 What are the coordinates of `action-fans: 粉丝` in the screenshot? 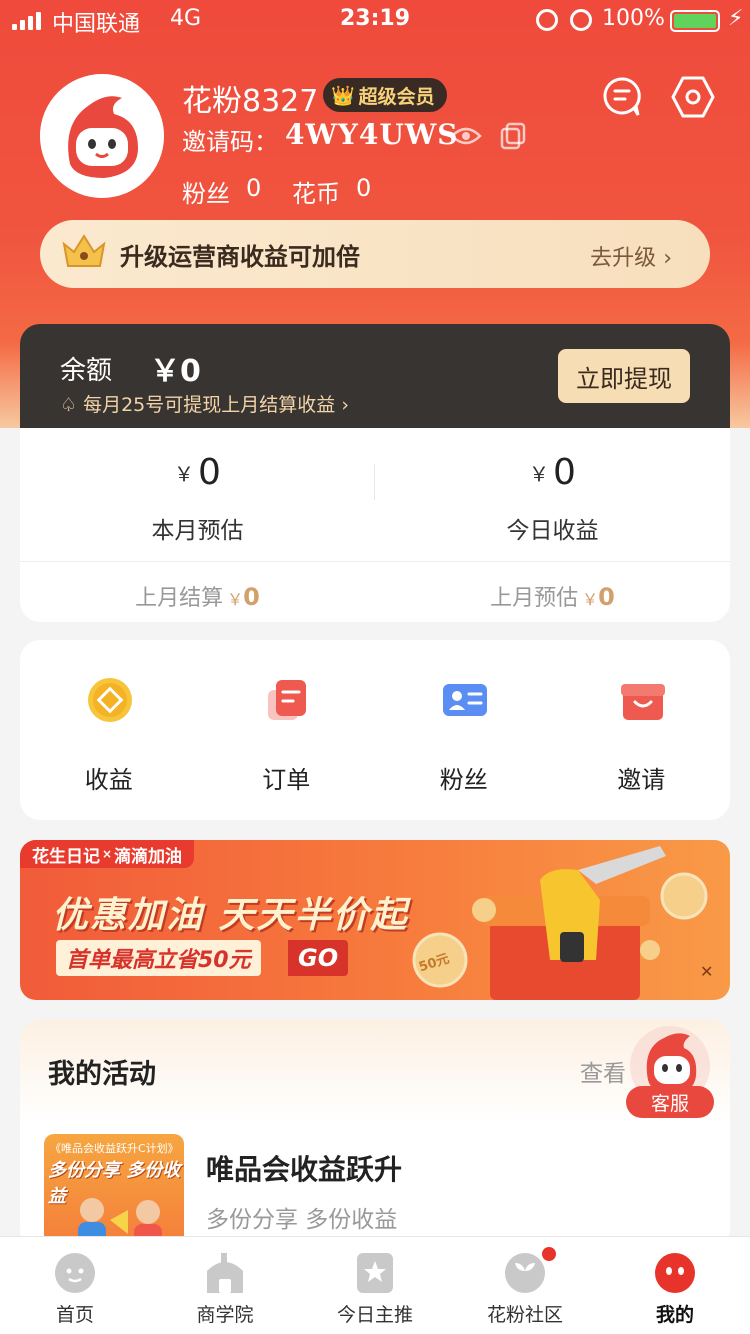 It's located at (464, 730).